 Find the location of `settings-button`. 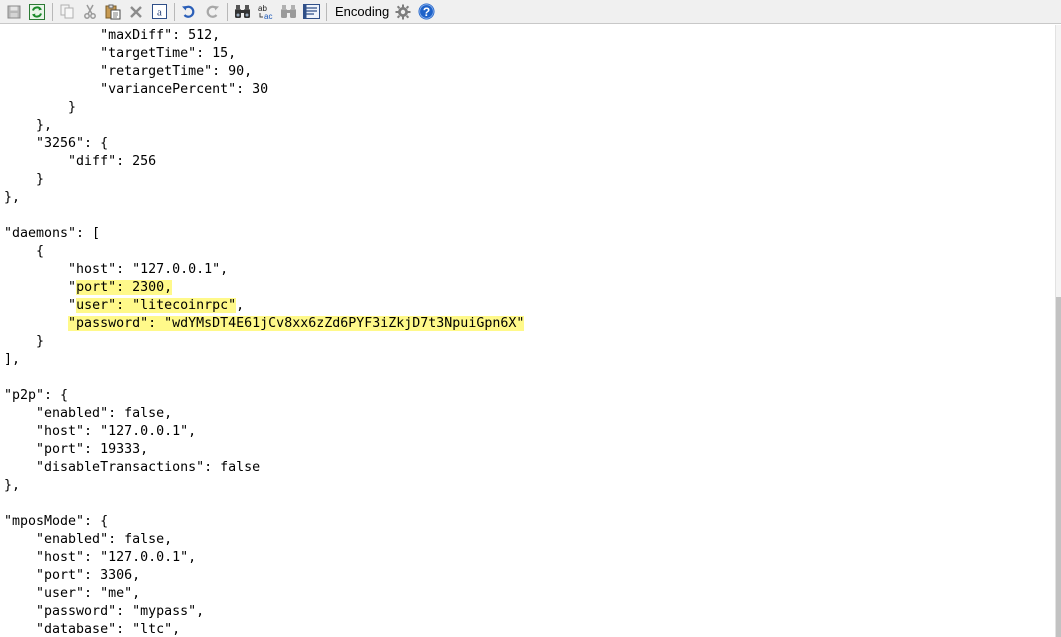

settings-button is located at coordinates (403, 12).